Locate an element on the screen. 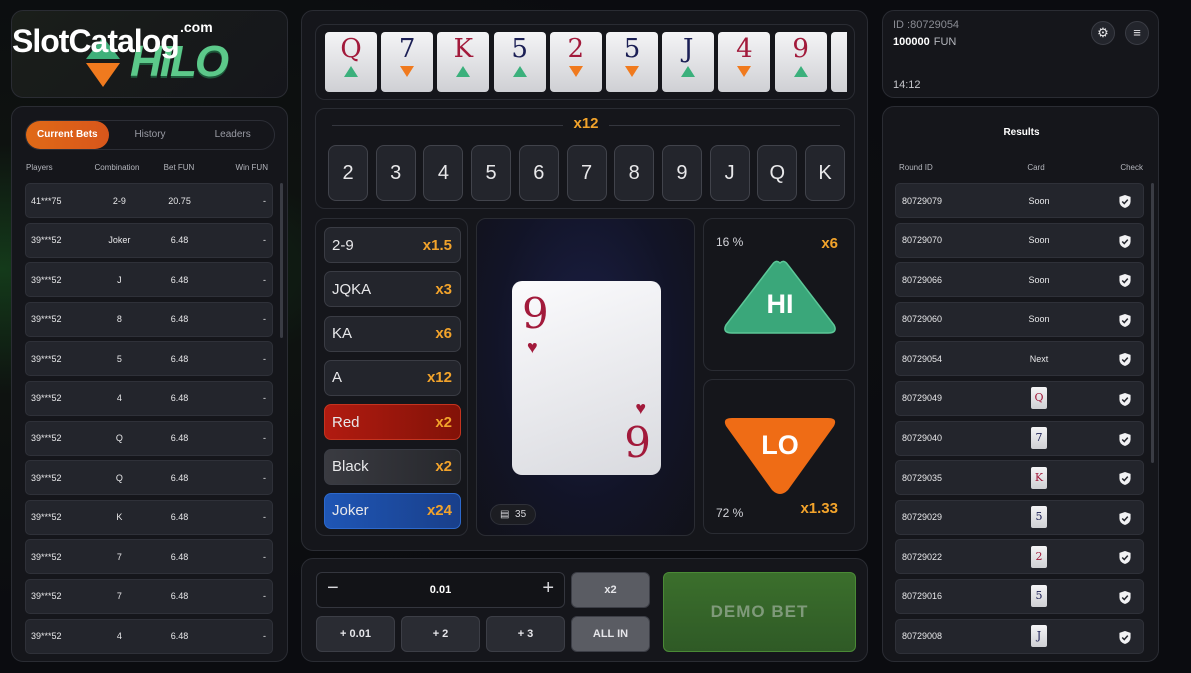 This screenshot has height=673, width=1191. deck-count-badge: ▤ 35 is located at coordinates (513, 514).